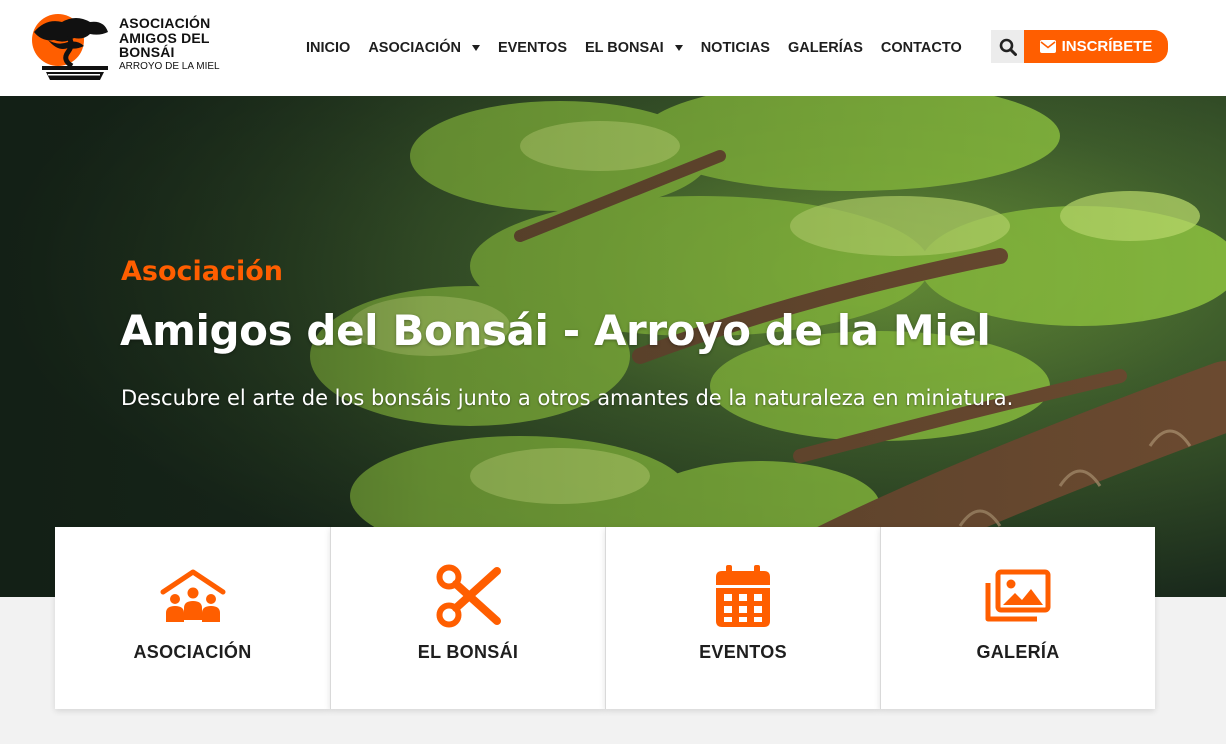 This screenshot has width=1226, height=744. I want to click on card-asociacion: ASOCIACIÓN, so click(192, 618).